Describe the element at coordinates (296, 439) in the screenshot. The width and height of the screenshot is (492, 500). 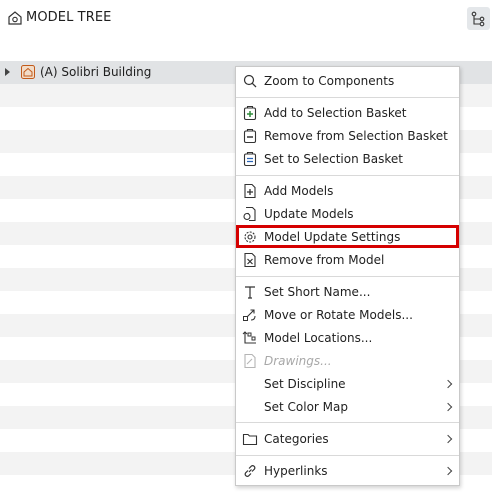
I see `menu-item-label: Categories` at that location.